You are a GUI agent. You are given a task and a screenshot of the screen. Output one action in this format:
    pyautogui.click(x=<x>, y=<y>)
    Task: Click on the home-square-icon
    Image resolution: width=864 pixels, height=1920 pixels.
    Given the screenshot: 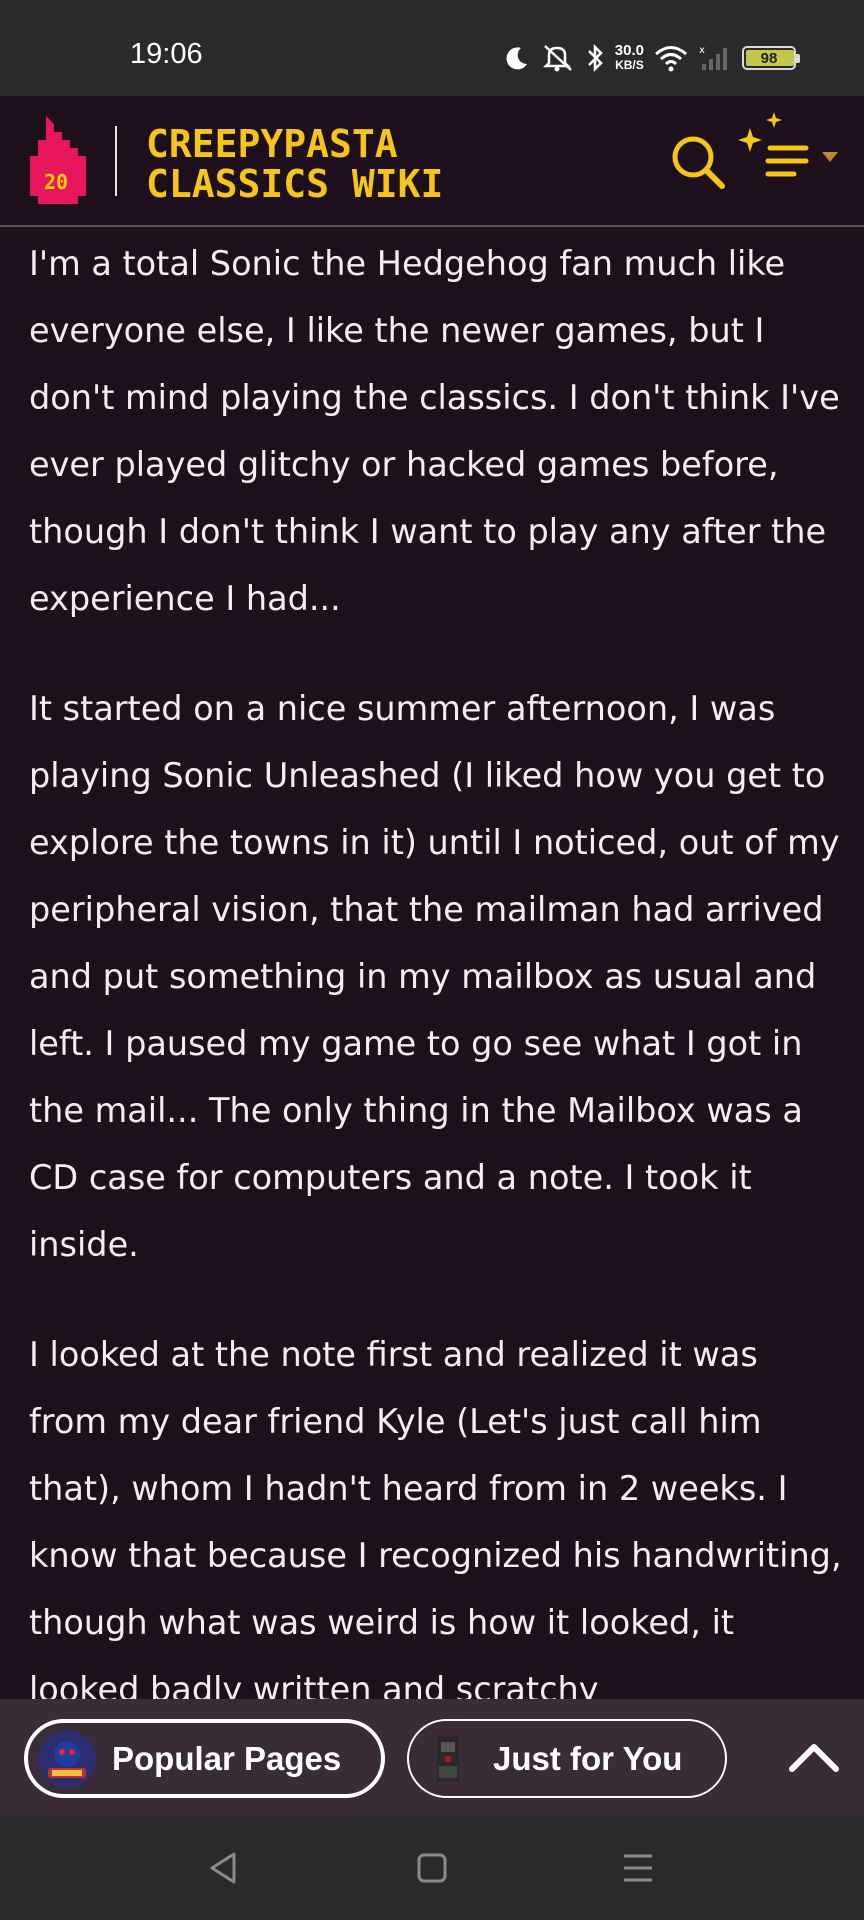 What is the action you would take?
    pyautogui.click(x=432, y=1868)
    